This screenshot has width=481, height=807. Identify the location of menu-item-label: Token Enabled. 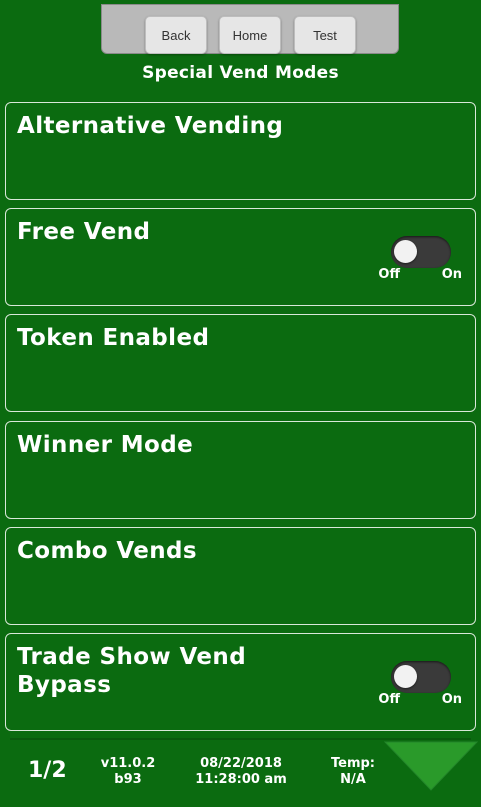
(113, 338).